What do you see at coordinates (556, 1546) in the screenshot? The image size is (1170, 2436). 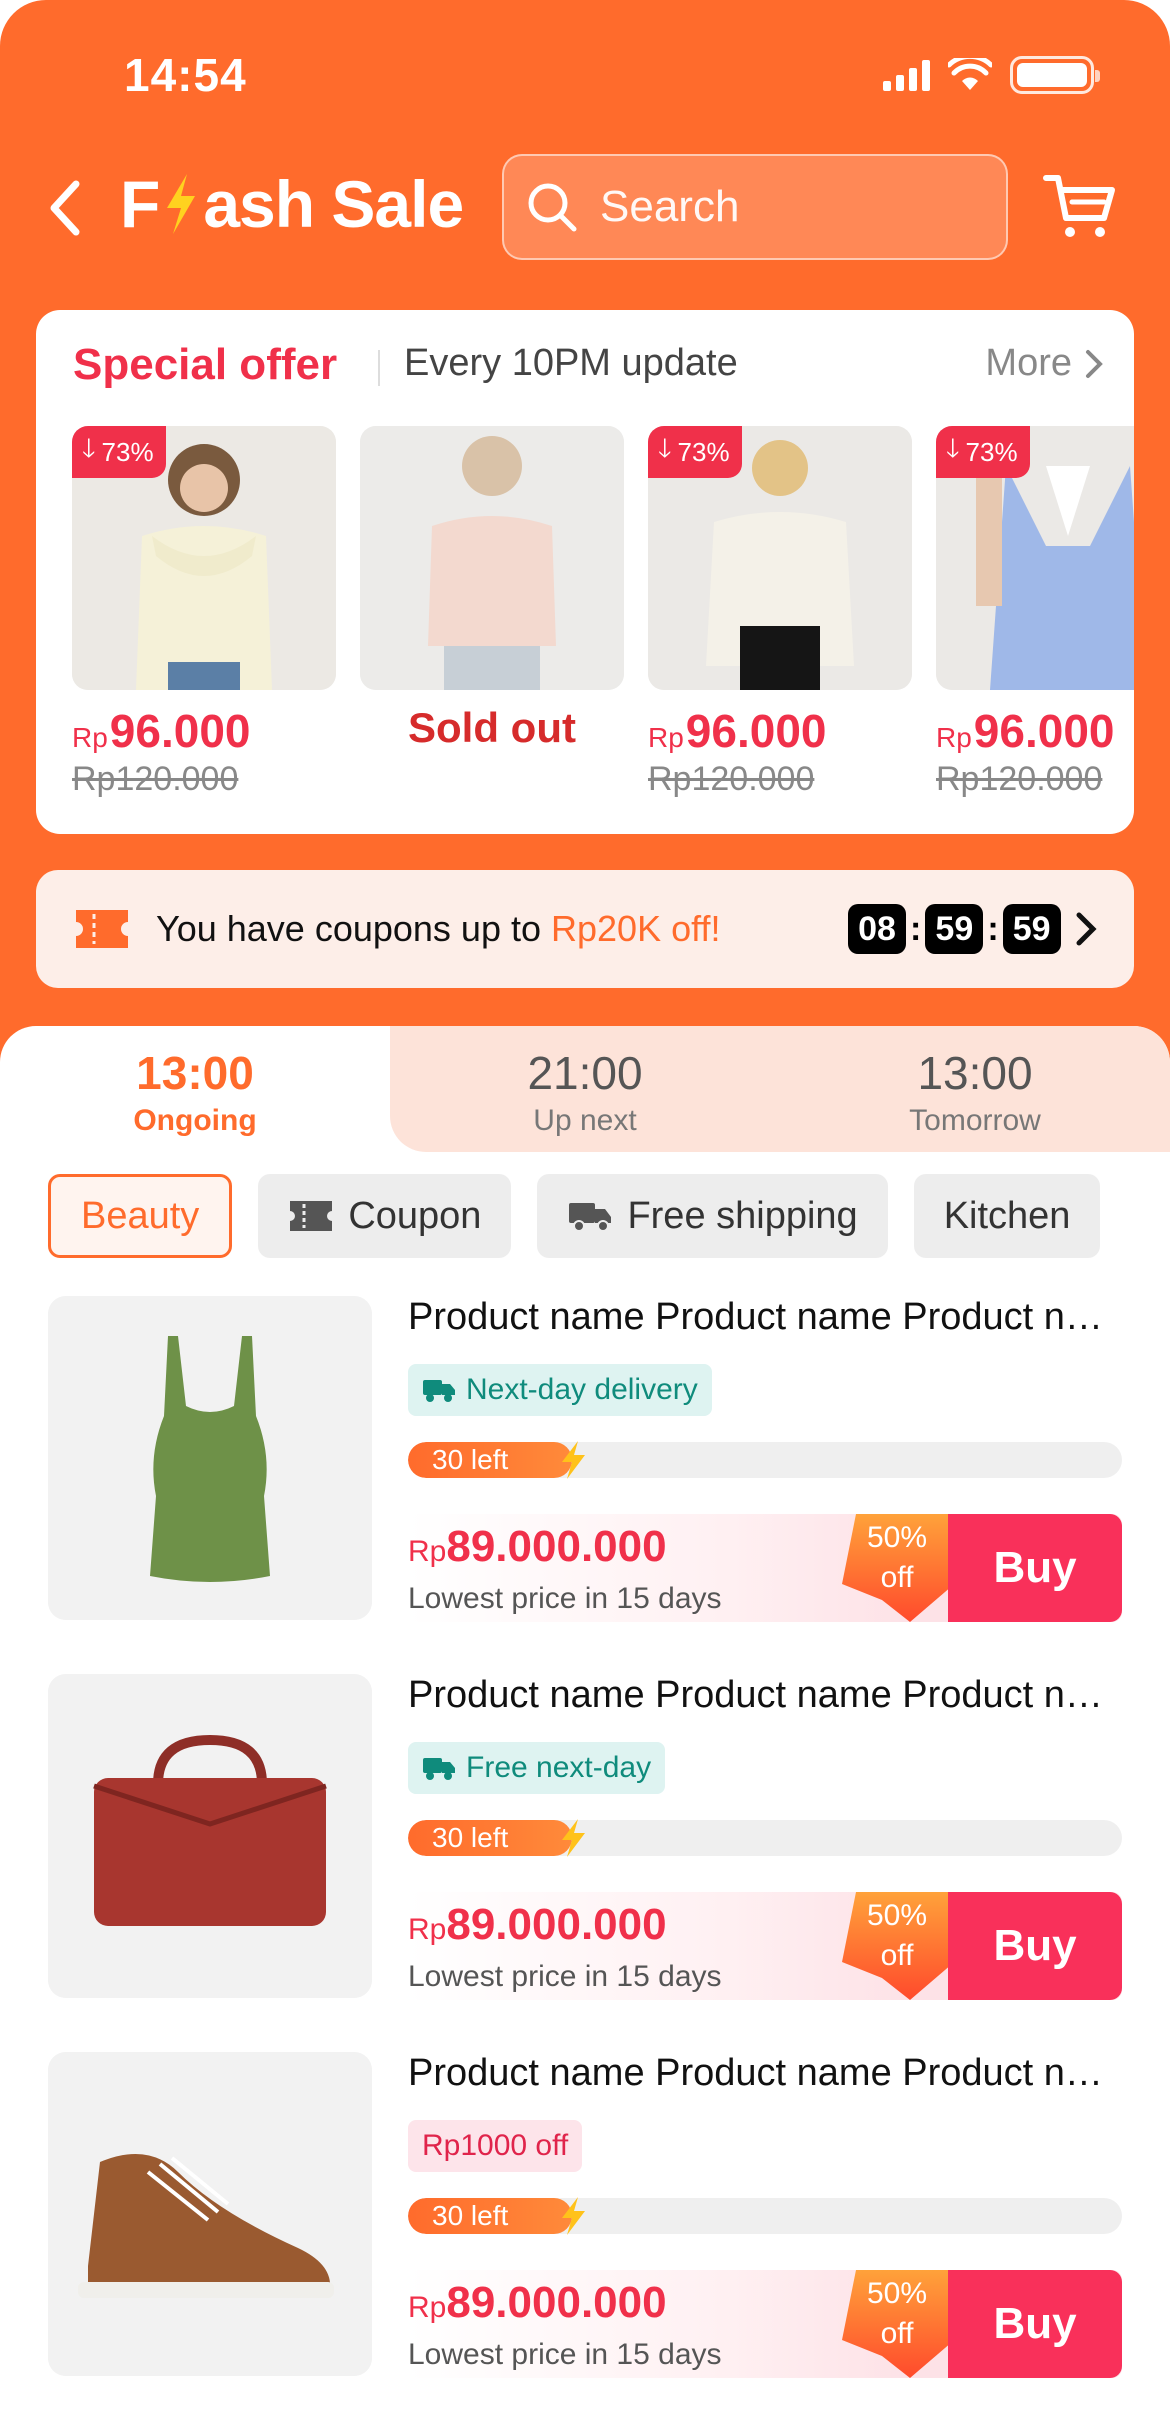 I see `price-value: 89.000.000` at bounding box center [556, 1546].